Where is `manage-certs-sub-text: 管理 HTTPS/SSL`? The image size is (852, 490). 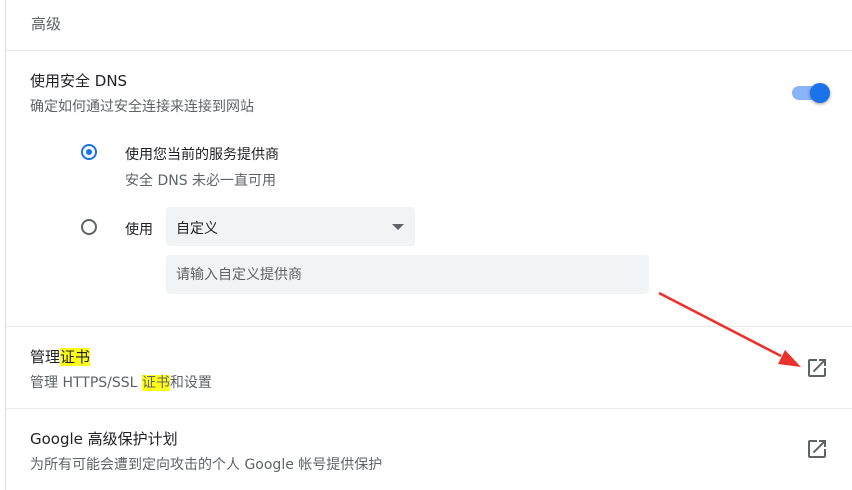 manage-certs-sub-text: 管理 HTTPS/SSL is located at coordinates (86, 383).